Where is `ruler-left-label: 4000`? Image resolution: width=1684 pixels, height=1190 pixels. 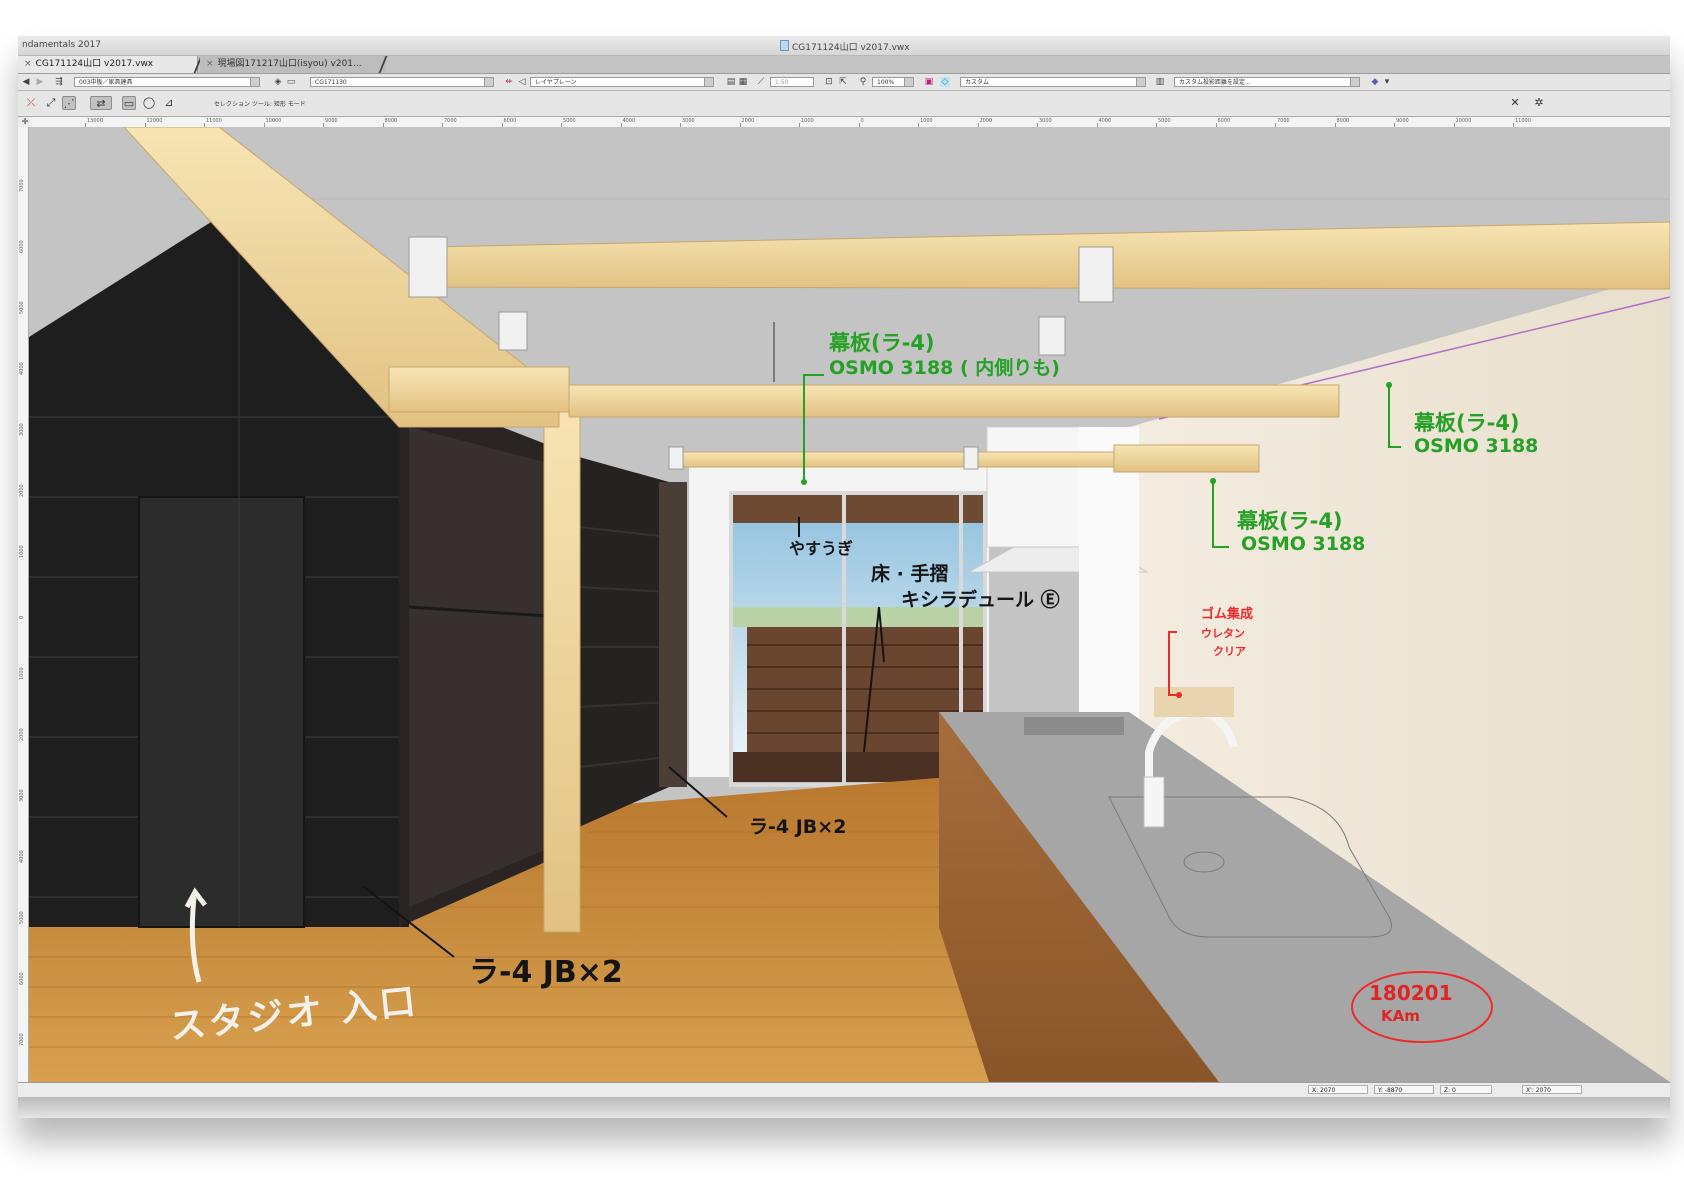 ruler-left-label: 4000 is located at coordinates (22, 368).